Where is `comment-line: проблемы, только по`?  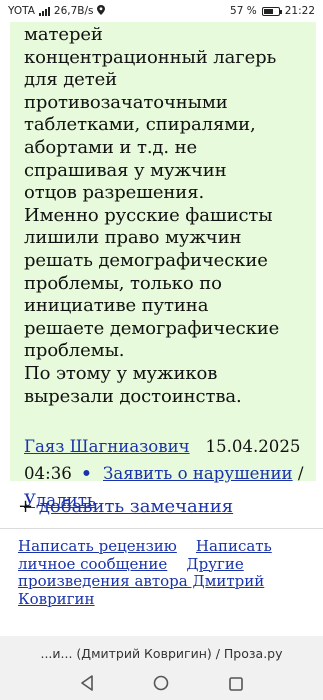
comment-line: проблемы, только по is located at coordinates (123, 283).